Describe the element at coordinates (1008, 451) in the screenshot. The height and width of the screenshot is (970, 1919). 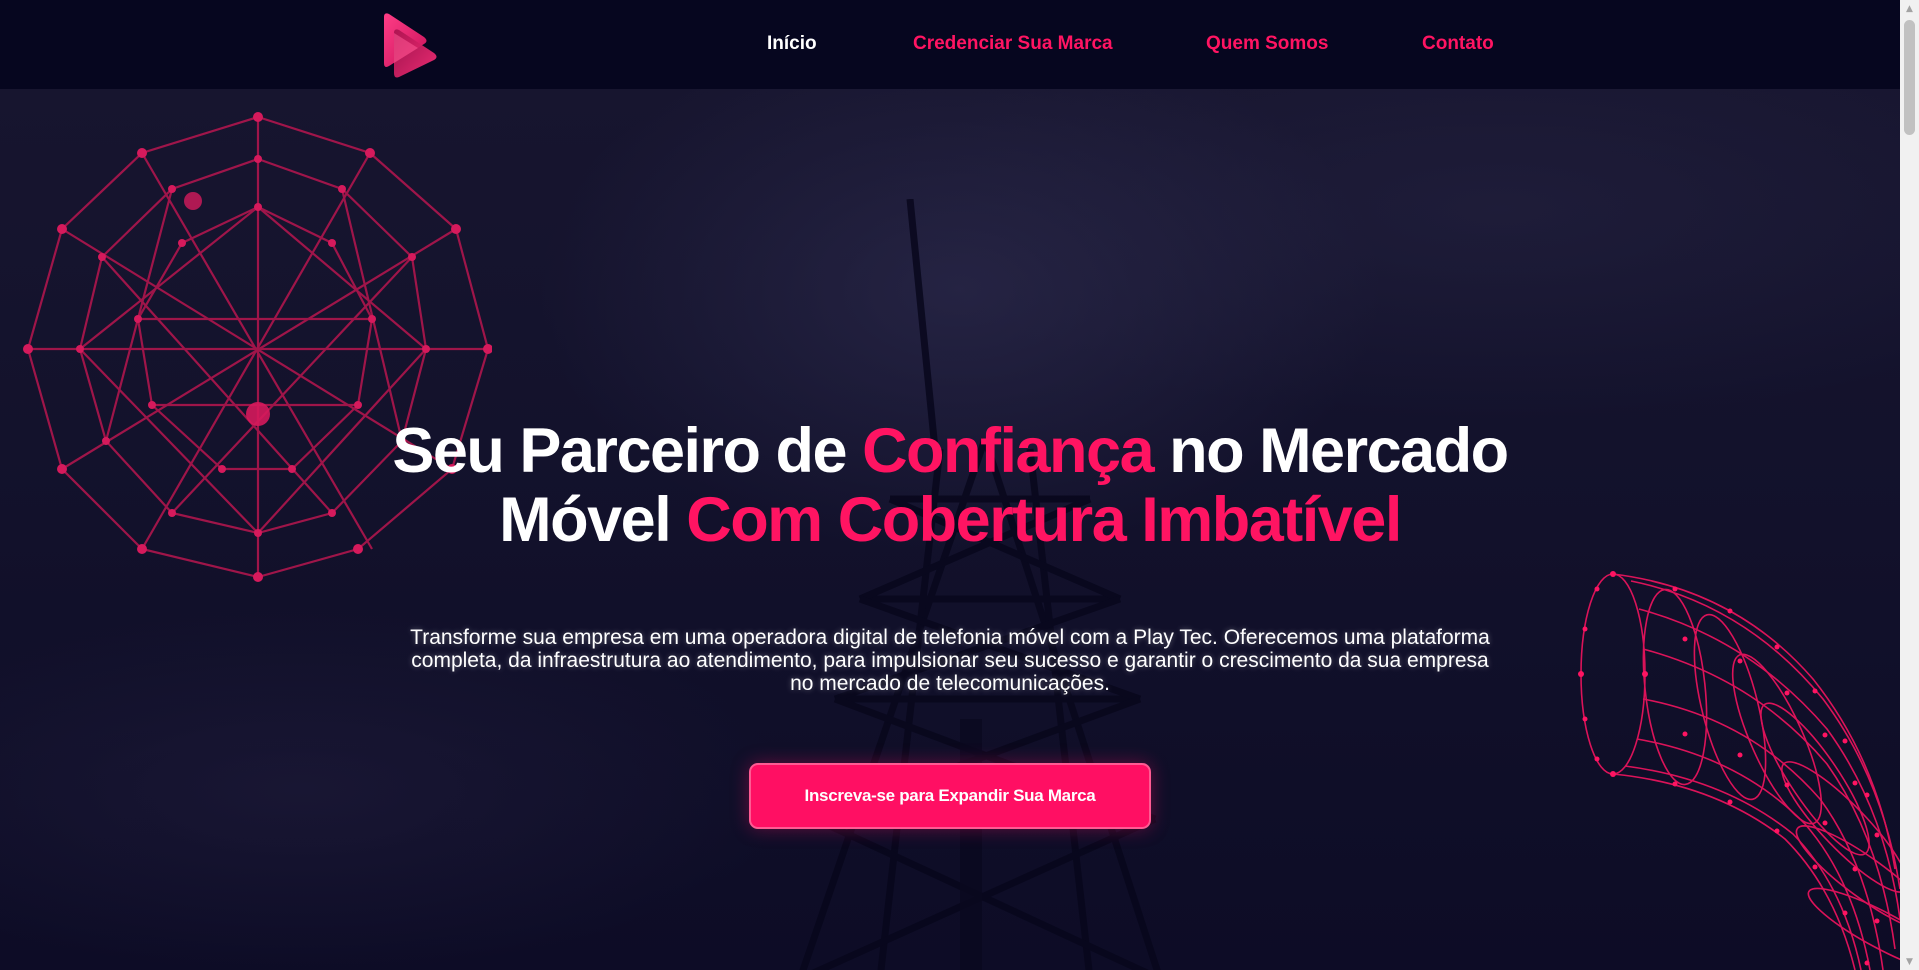
I see `hero-title-highlight-1: Confiança` at that location.